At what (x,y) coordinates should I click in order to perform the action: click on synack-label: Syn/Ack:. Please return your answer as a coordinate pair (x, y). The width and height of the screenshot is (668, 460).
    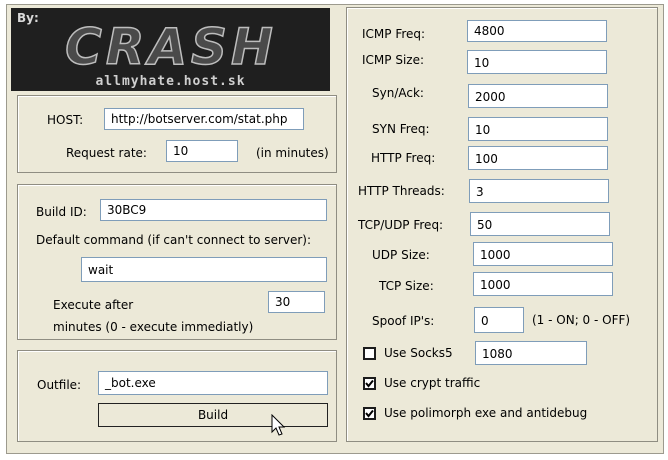
    Looking at the image, I should click on (398, 93).